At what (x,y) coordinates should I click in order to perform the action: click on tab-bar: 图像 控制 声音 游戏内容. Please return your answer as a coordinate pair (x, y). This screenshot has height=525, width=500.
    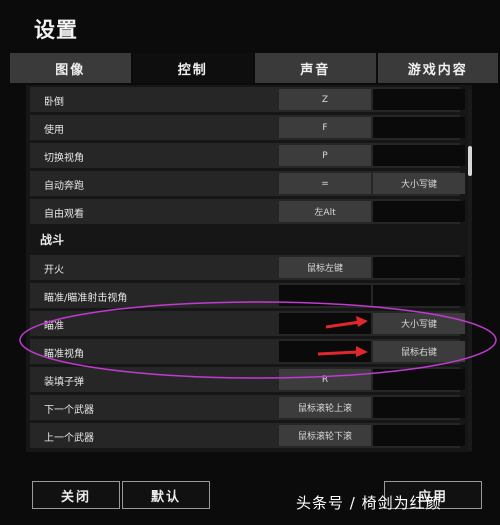
    Looking at the image, I should click on (254, 68).